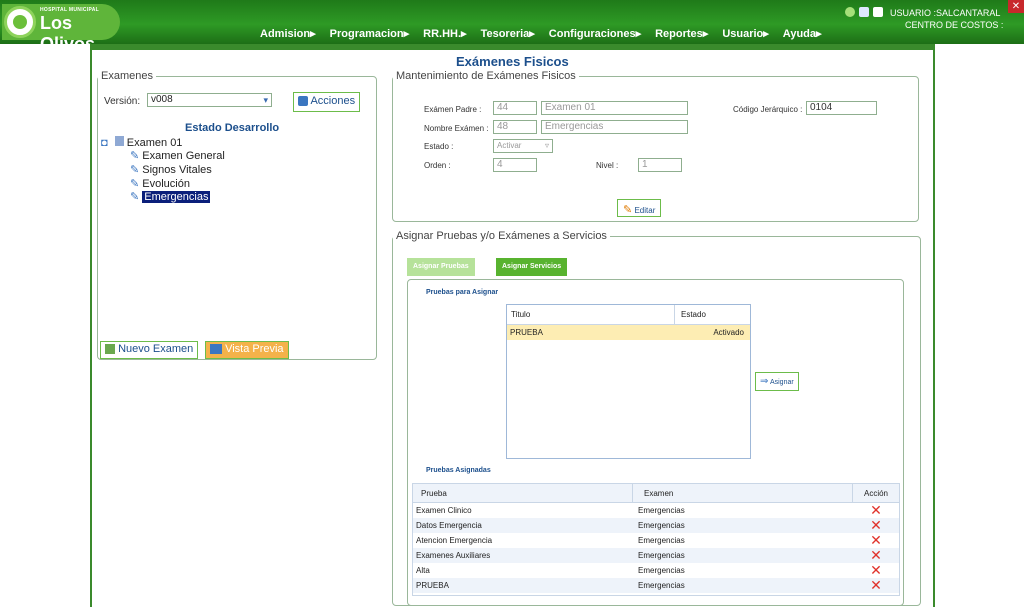  I want to click on cell-prueba: Datos Emergencia, so click(449, 525).